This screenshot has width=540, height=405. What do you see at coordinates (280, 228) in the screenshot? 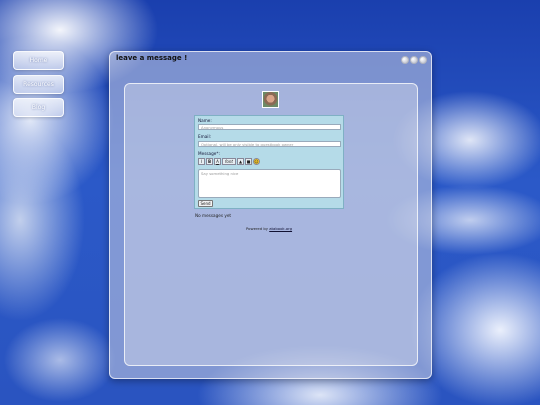
I see `powered-by-link: atabook.org` at bounding box center [280, 228].